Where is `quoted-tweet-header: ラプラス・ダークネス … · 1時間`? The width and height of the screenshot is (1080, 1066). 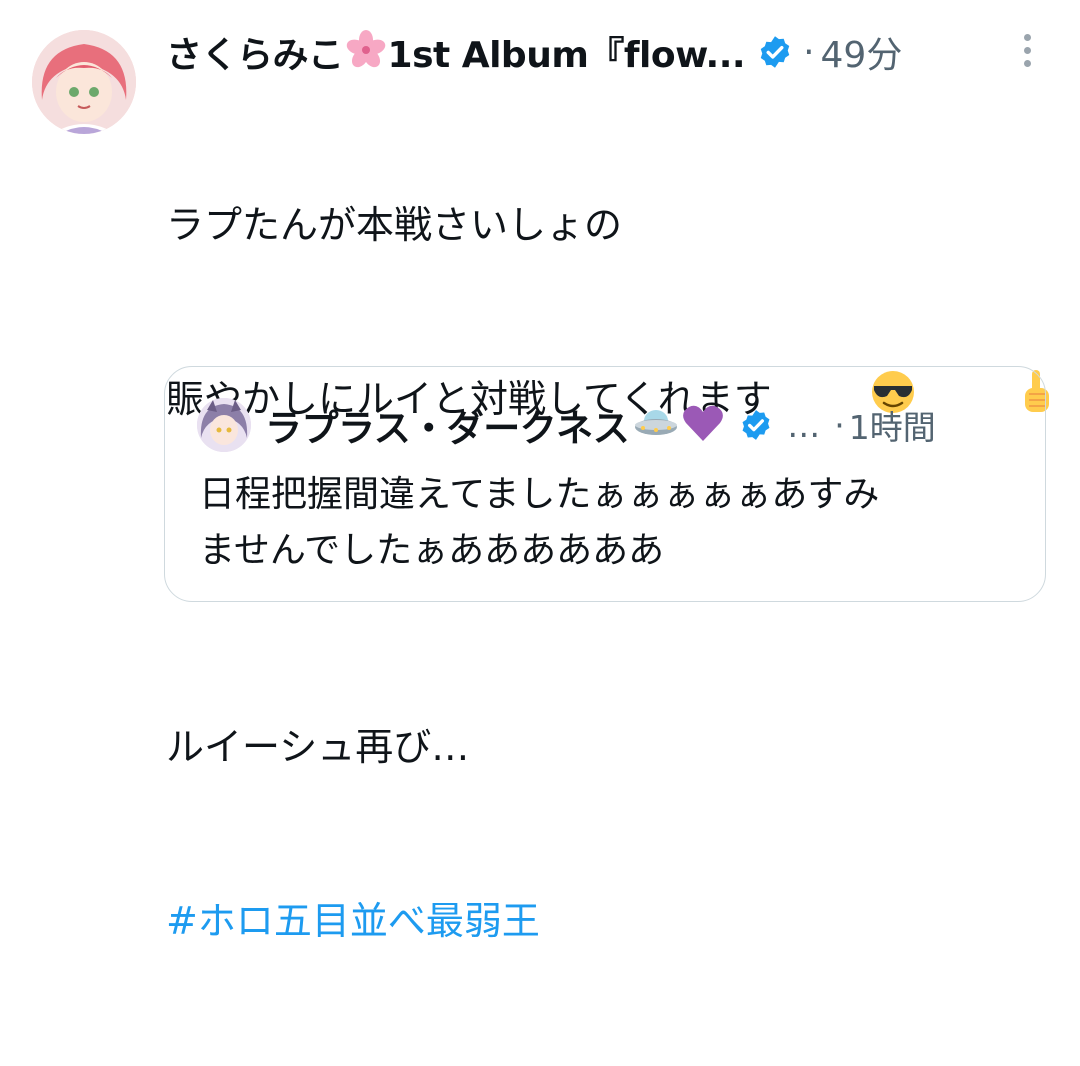
quoted-tweet-header: ラプラス・ダークネス … · 1時間 is located at coordinates (566, 425).